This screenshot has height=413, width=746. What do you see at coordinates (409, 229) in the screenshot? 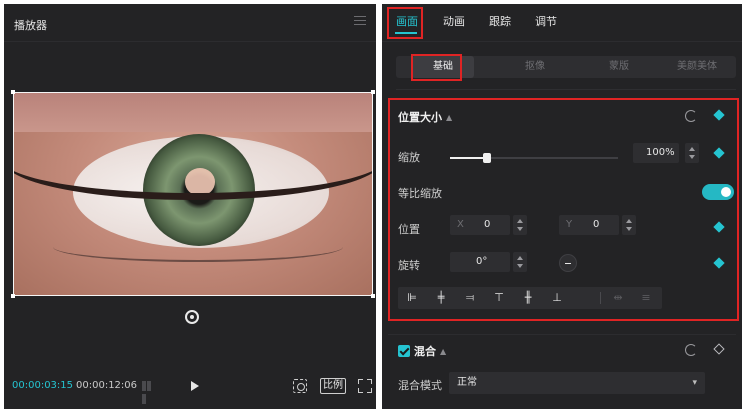
I see `position-label: 位置` at bounding box center [409, 229].